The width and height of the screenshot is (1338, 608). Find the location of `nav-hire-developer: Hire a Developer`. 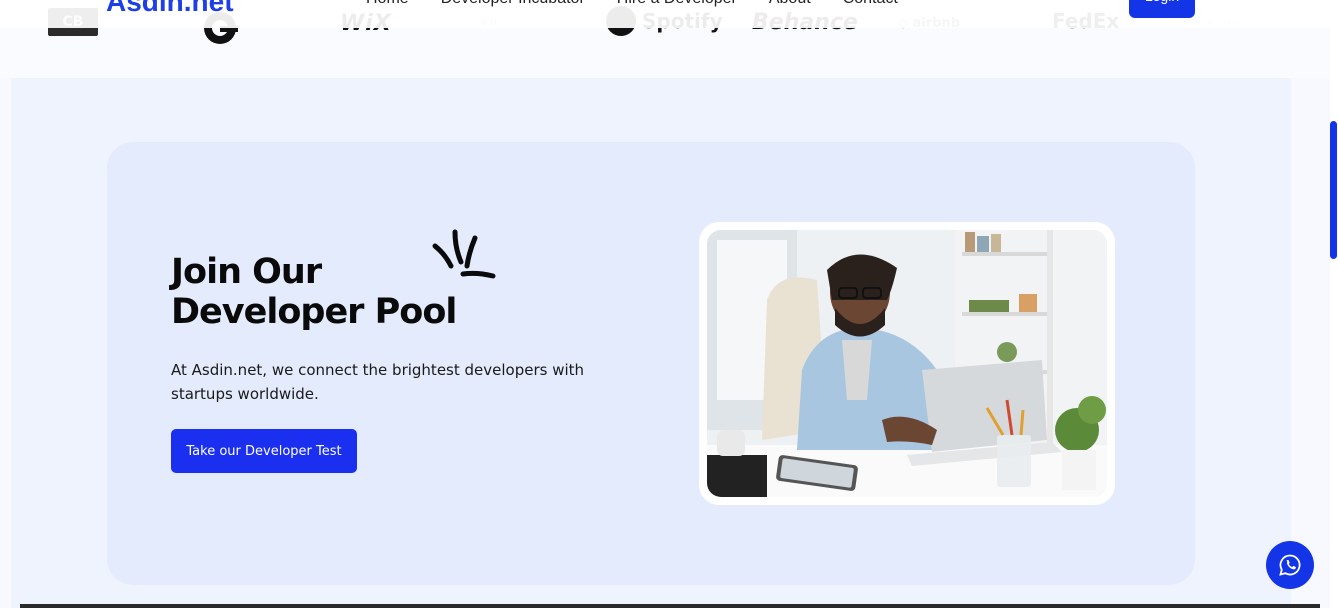

nav-hire-developer: Hire a Developer is located at coordinates (677, 4).